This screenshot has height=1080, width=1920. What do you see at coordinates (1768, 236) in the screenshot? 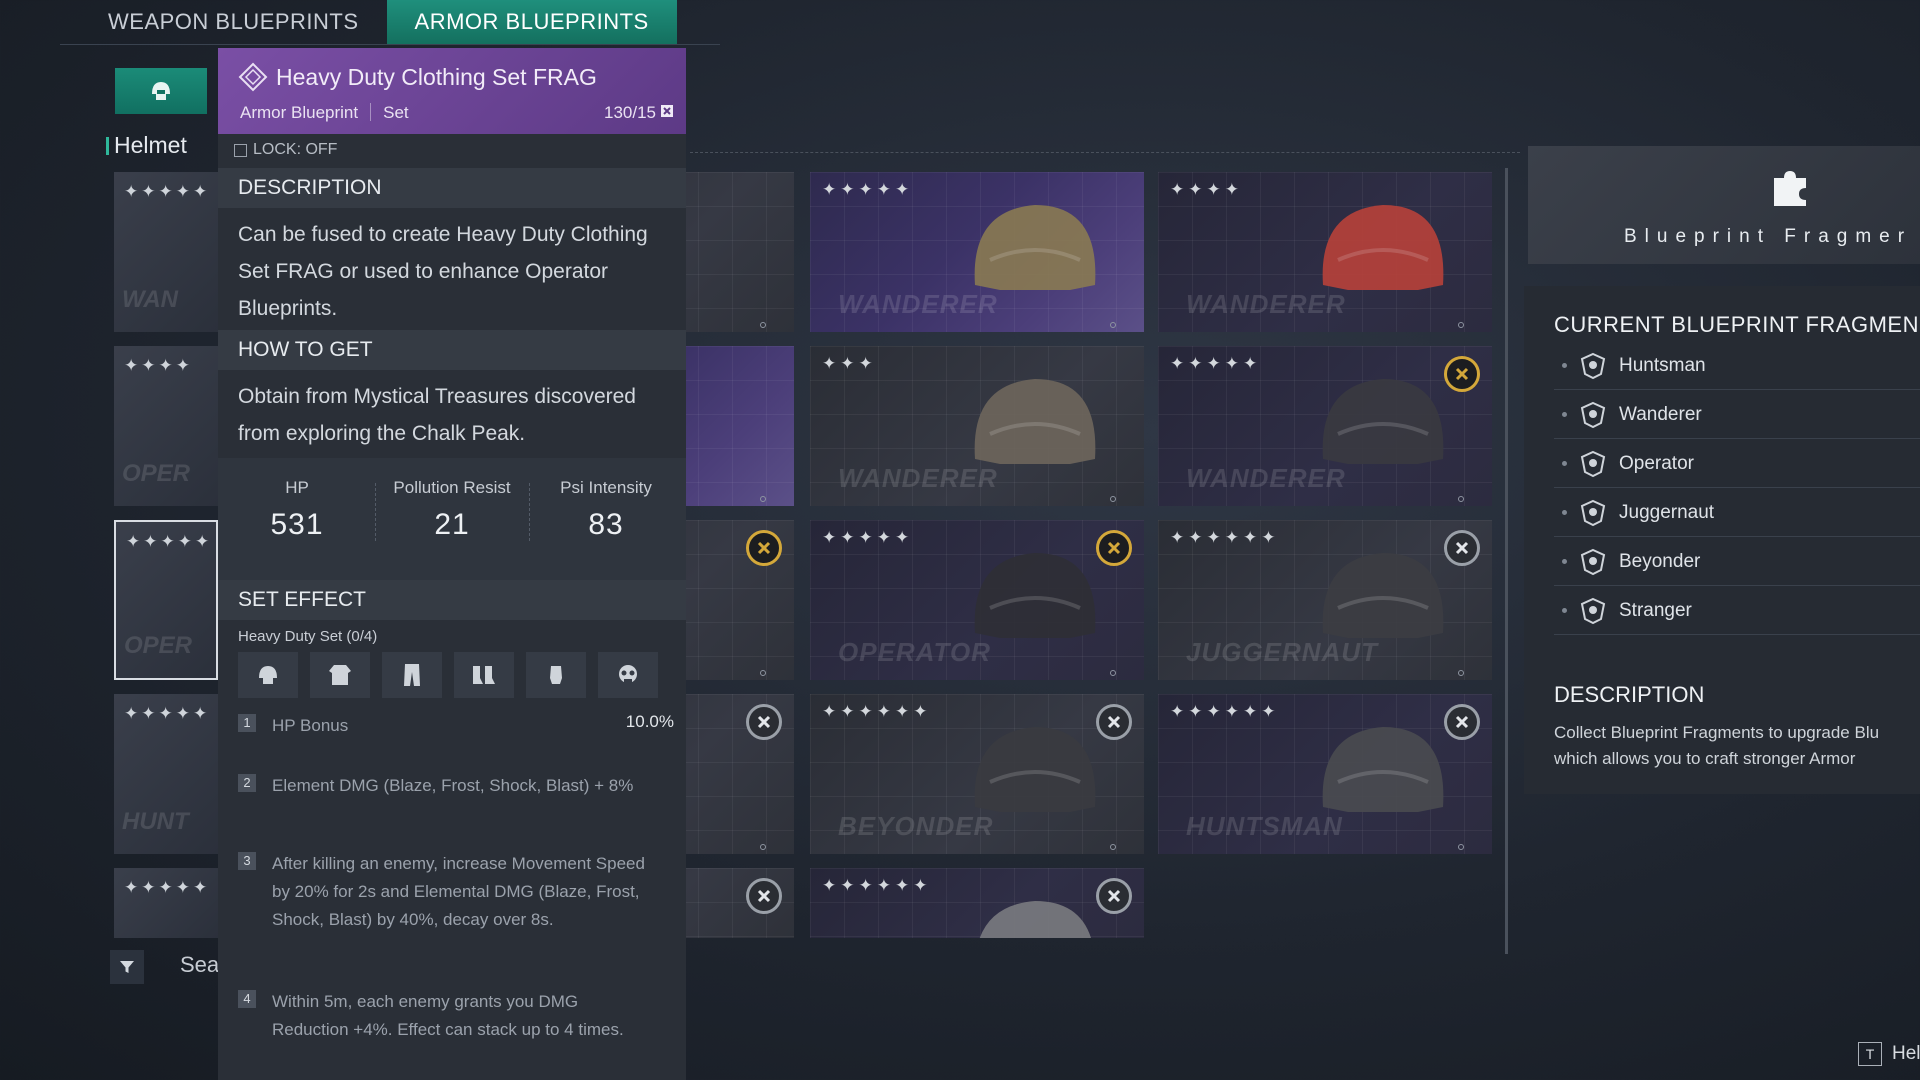
I see `fragment-card-title: Blueprint Fragmer` at bounding box center [1768, 236].